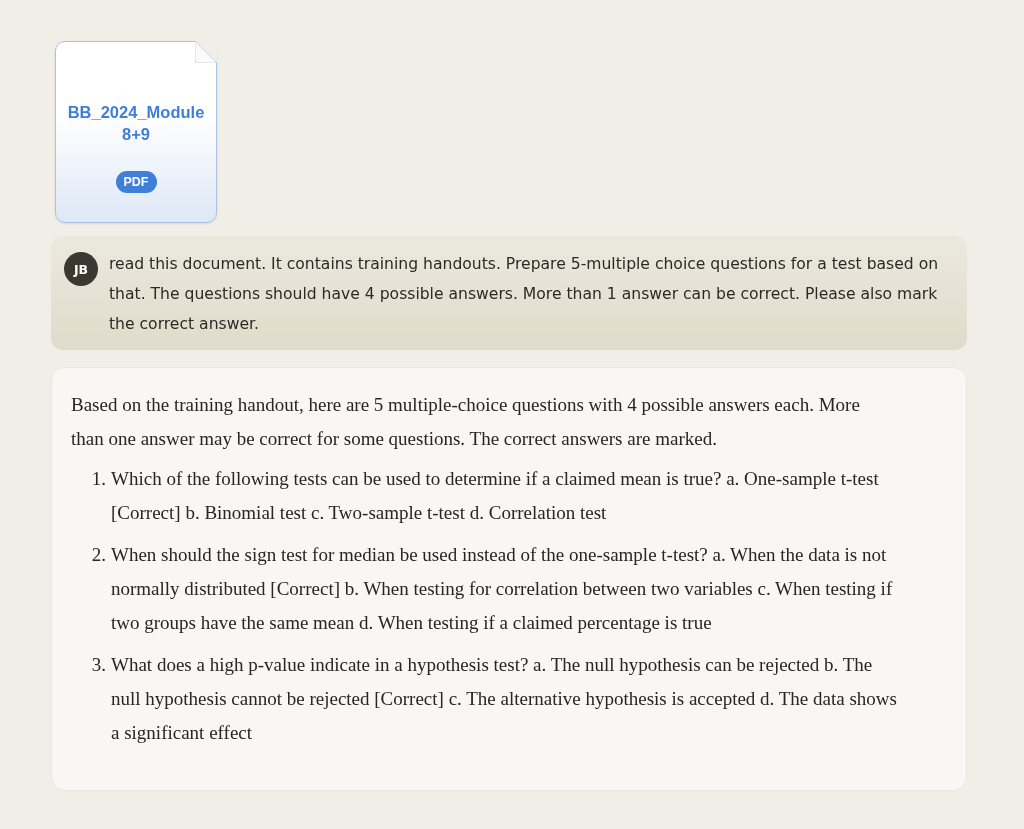  I want to click on file-attachment-card: BB_2024_Module 8+9 PDF, so click(136, 132).